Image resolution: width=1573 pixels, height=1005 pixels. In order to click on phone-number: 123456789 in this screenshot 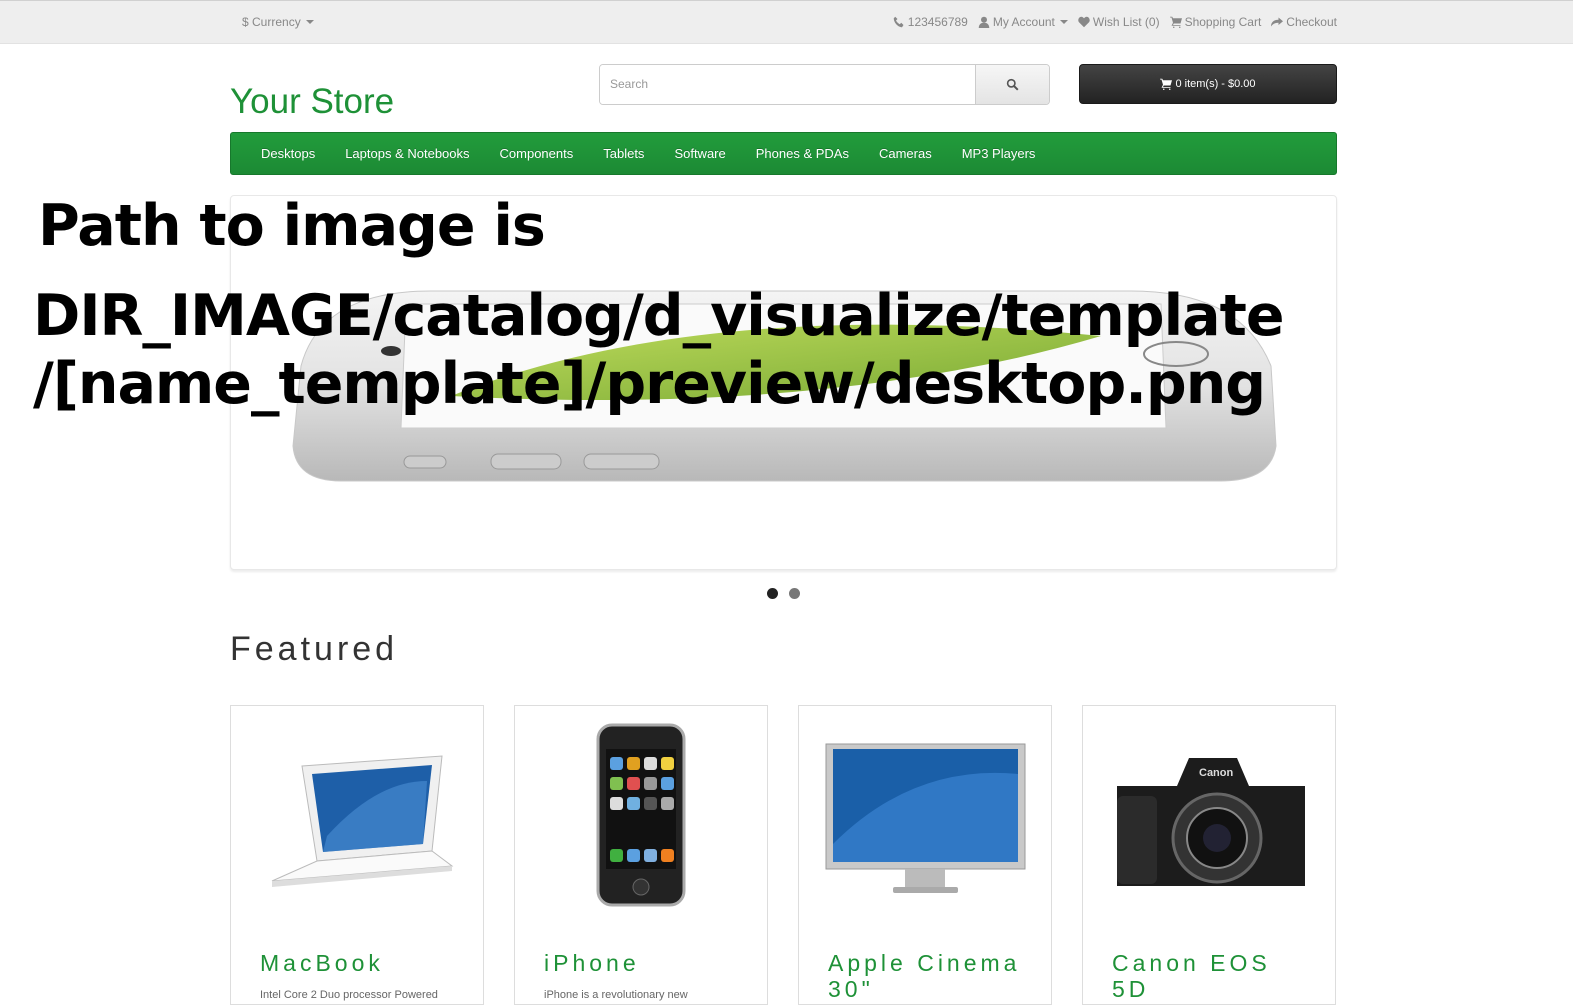, I will do `click(937, 22)`.